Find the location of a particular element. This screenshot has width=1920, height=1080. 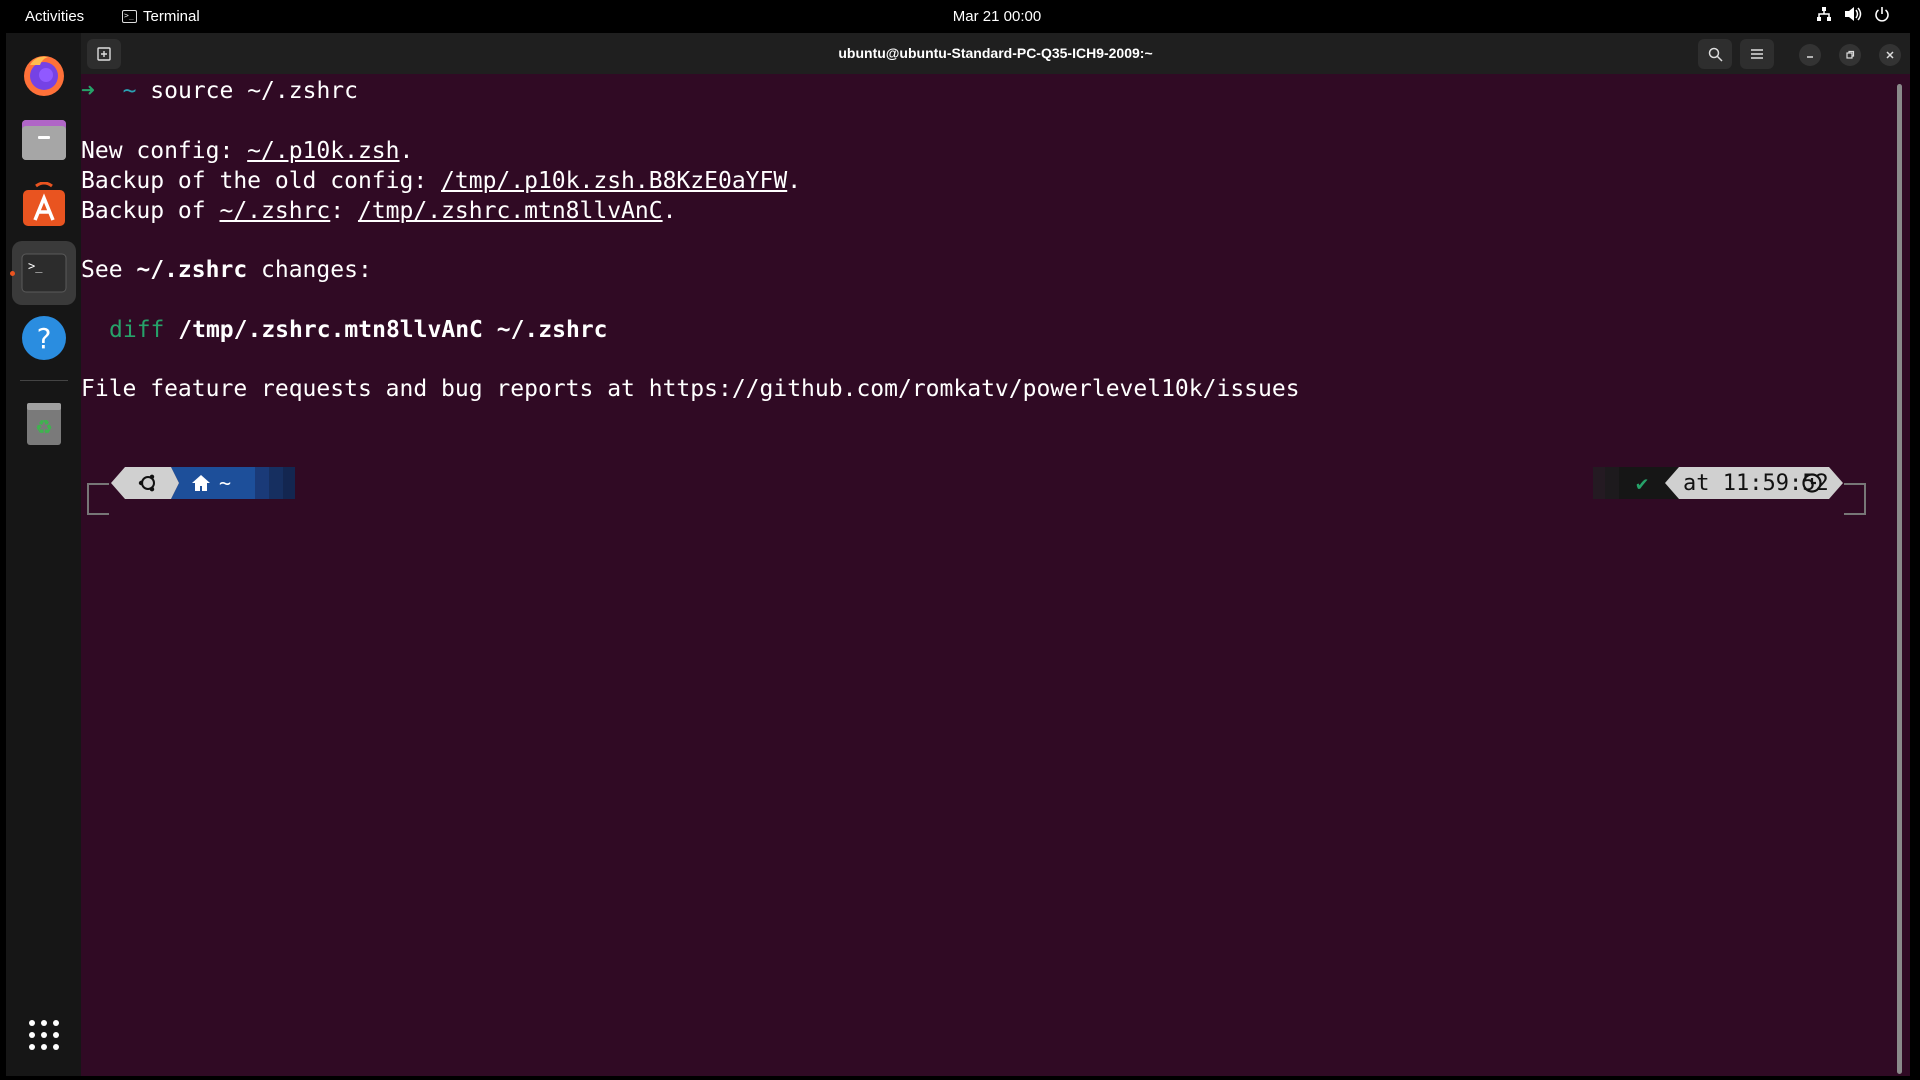

clock-icon is located at coordinates (1812, 483).